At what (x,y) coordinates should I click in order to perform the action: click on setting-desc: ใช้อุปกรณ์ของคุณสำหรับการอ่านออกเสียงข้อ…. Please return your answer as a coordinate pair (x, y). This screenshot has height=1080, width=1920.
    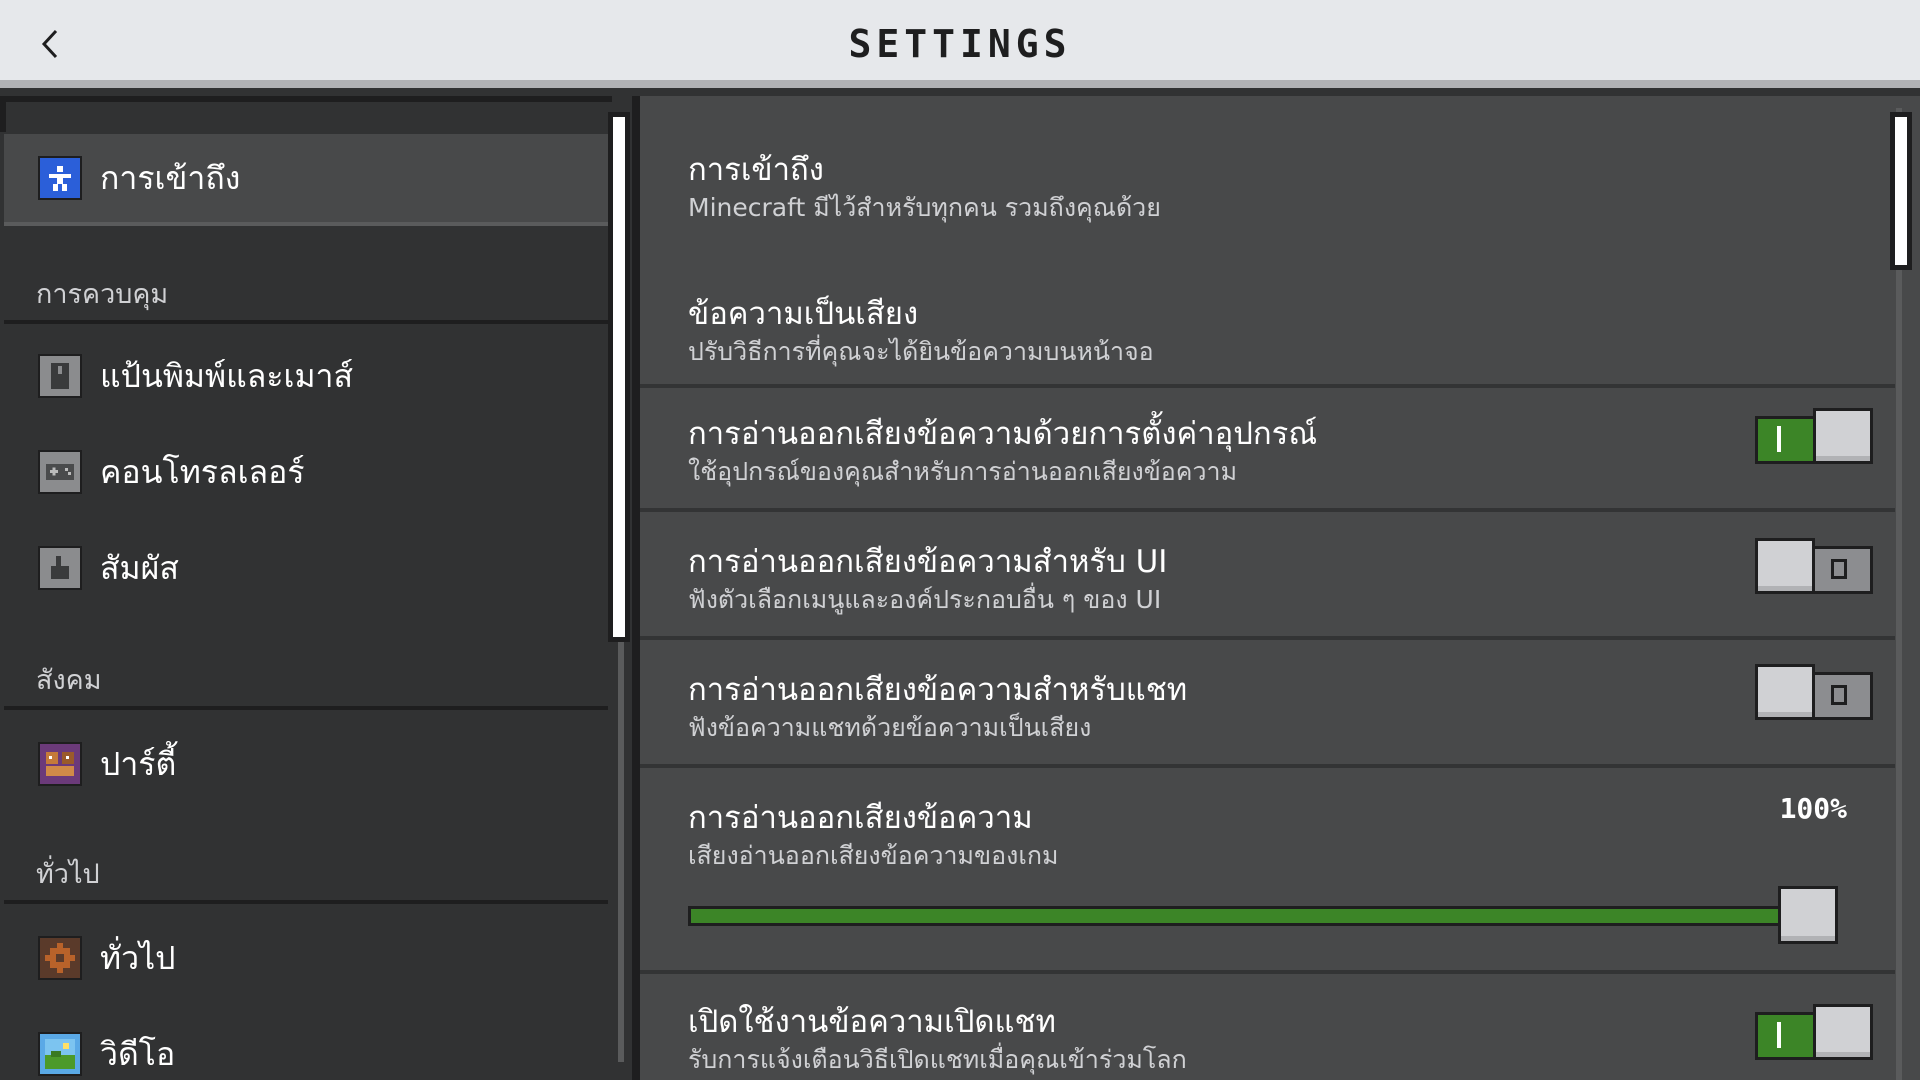
    Looking at the image, I should click on (963, 471).